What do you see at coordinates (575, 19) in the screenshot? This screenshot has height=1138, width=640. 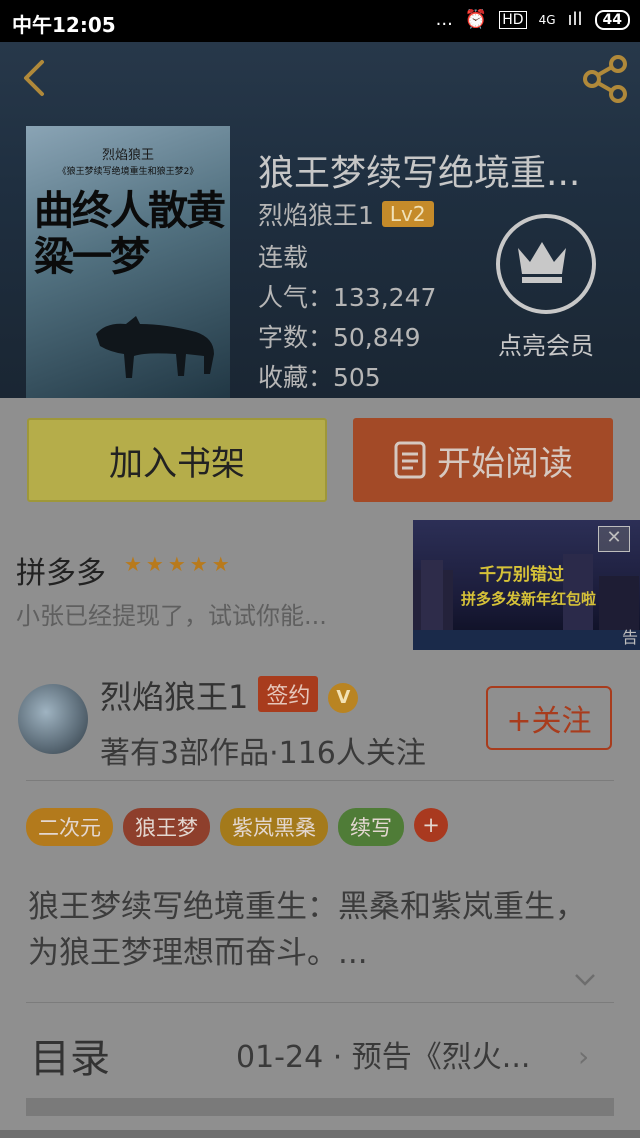 I see `signal-icon: ıll` at bounding box center [575, 19].